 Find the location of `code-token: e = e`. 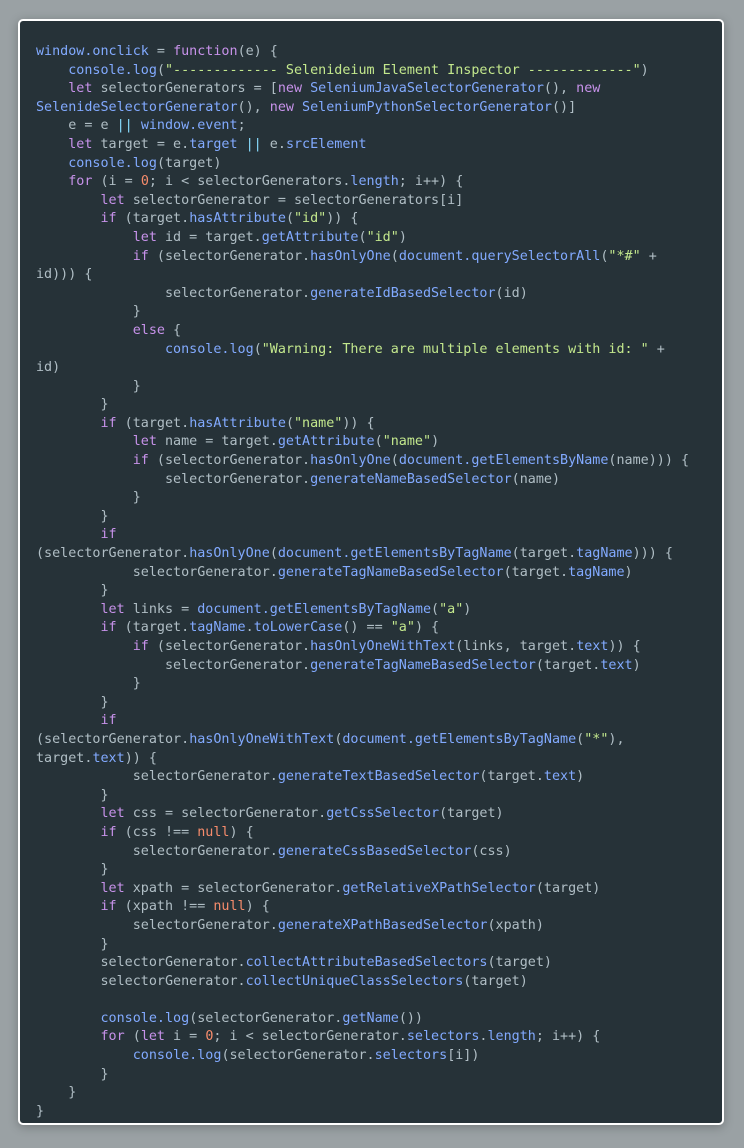

code-token: e = e is located at coordinates (76, 126).